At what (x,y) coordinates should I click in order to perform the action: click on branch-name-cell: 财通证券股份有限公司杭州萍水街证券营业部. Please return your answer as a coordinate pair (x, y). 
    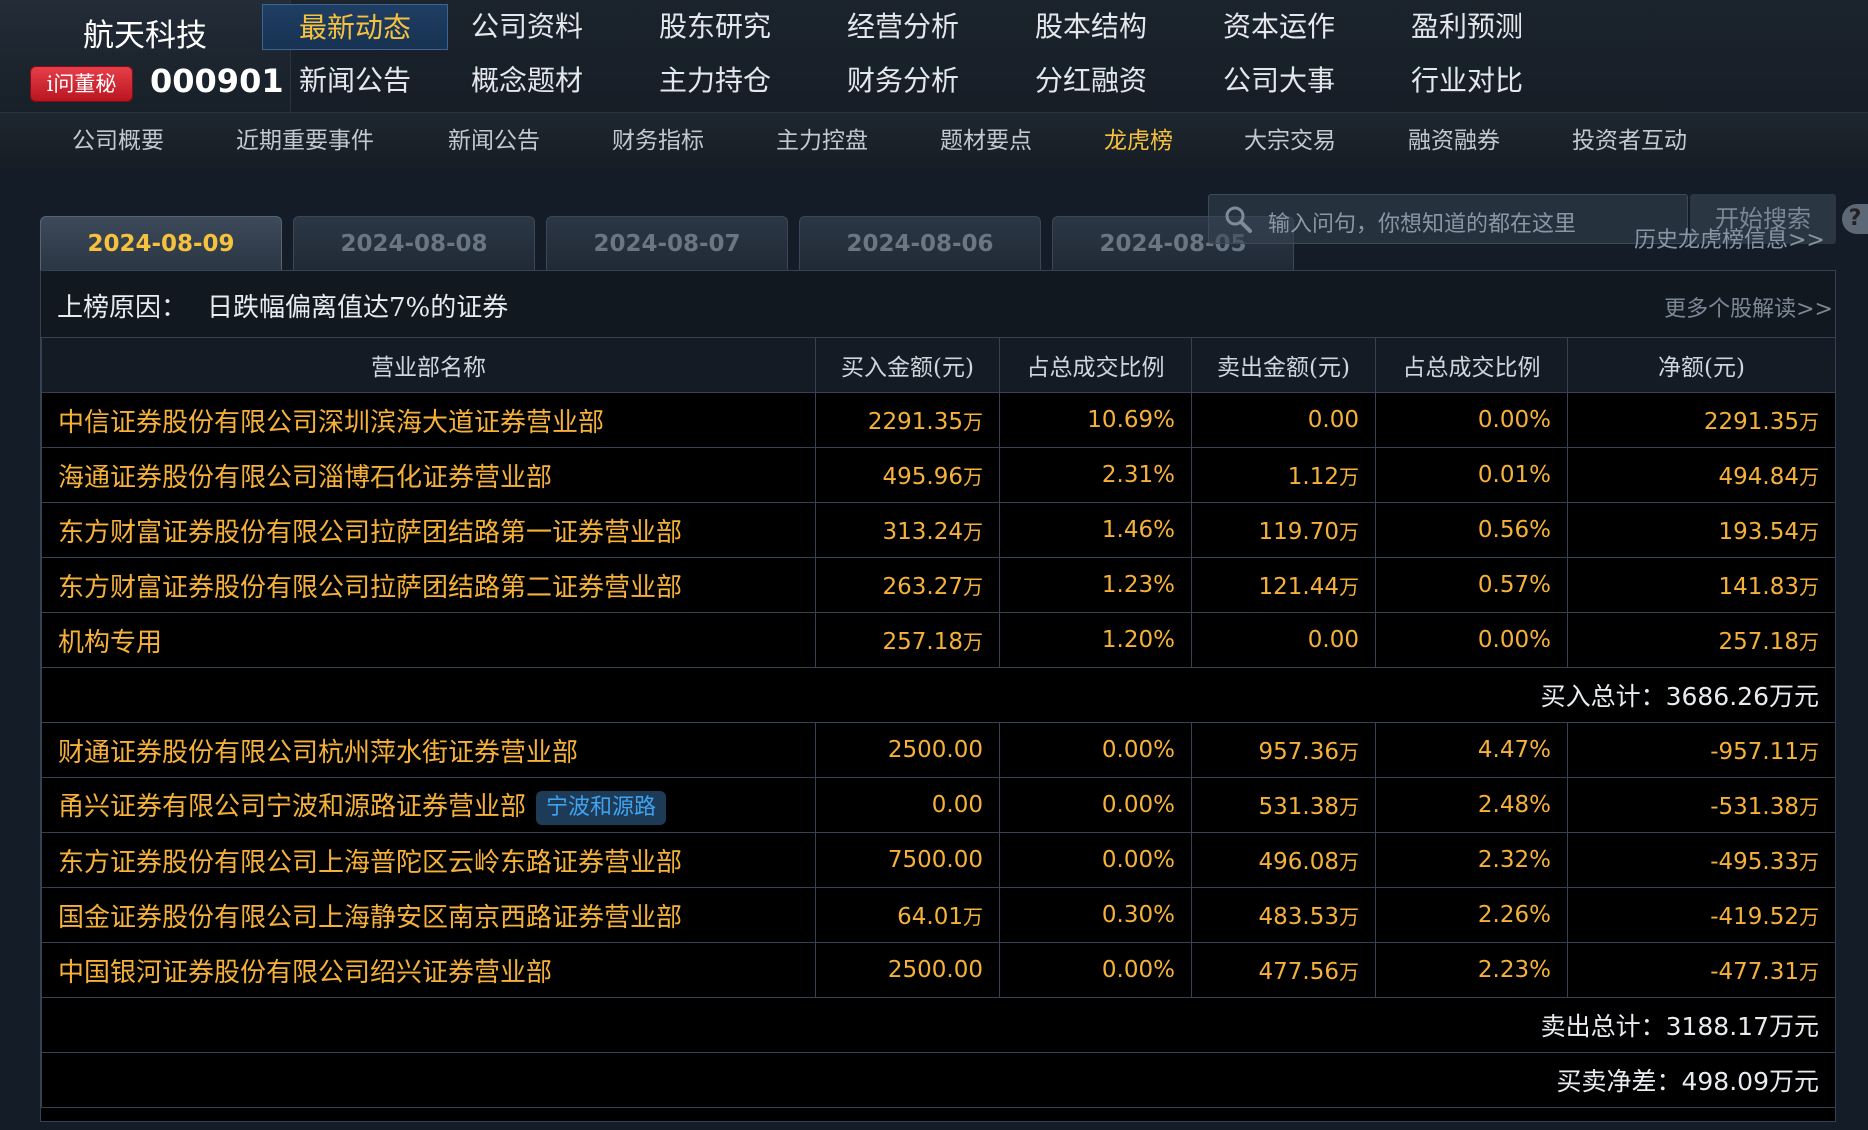
    Looking at the image, I should click on (428, 750).